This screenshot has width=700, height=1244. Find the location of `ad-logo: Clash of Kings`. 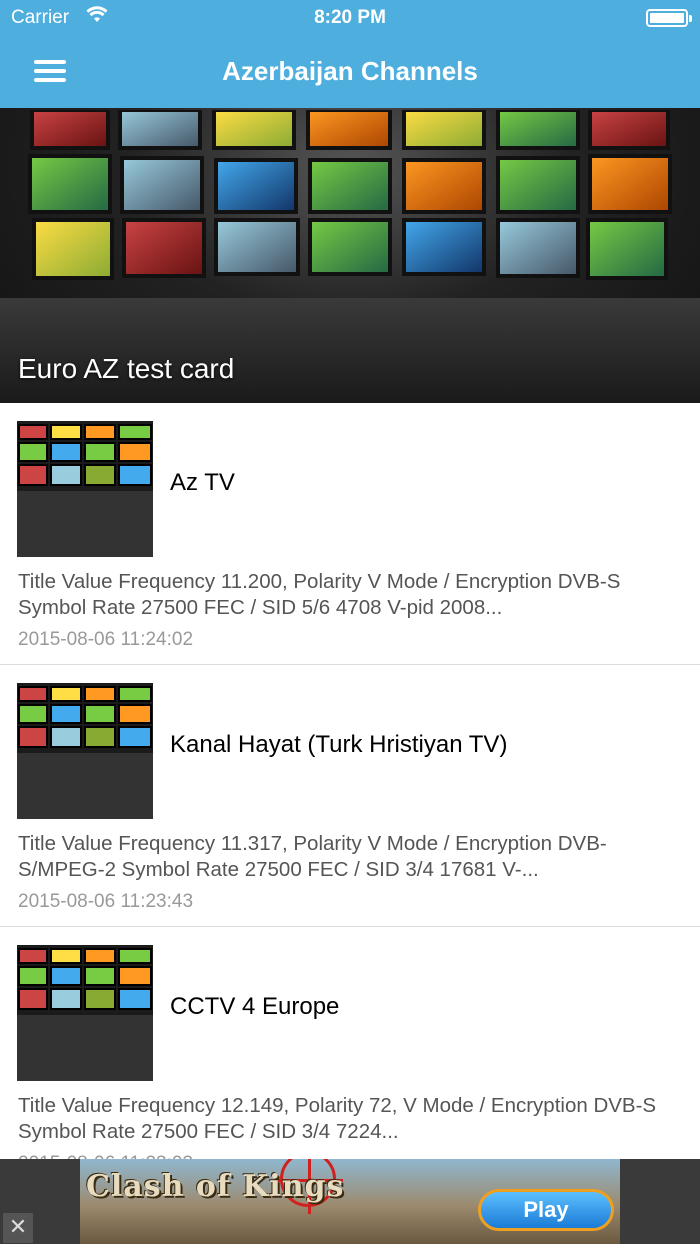

ad-logo: Clash of Kings is located at coordinates (215, 1186).